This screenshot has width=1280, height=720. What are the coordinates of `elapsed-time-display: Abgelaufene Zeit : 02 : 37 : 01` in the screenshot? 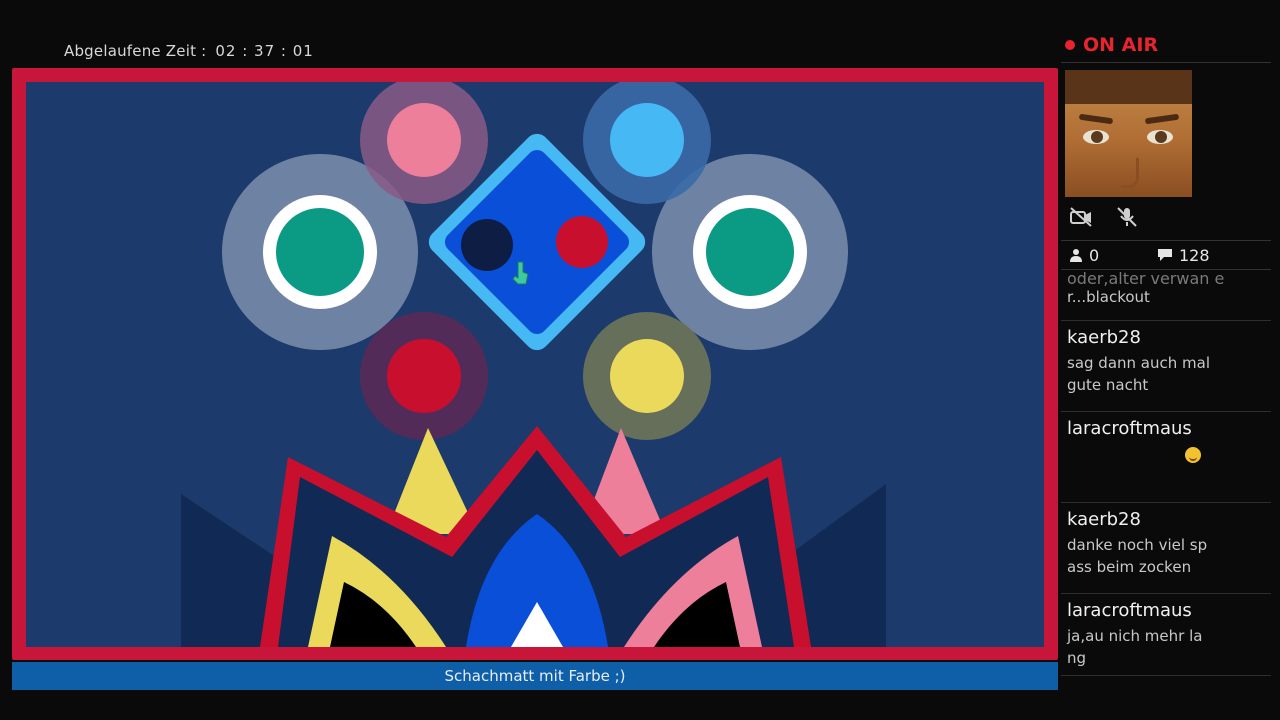 It's located at (189, 51).